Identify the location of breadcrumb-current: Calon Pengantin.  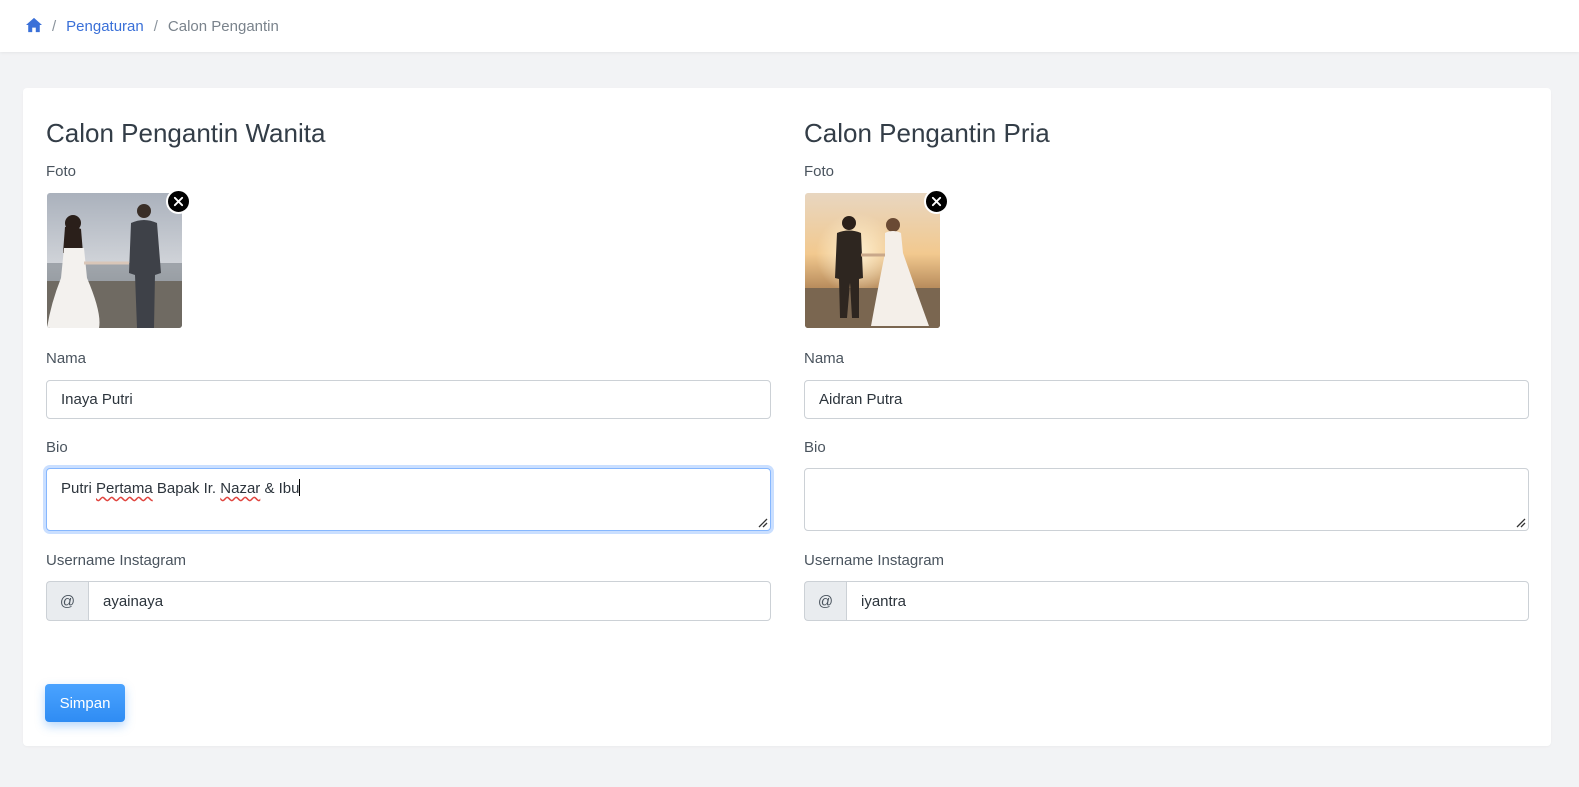
(223, 26).